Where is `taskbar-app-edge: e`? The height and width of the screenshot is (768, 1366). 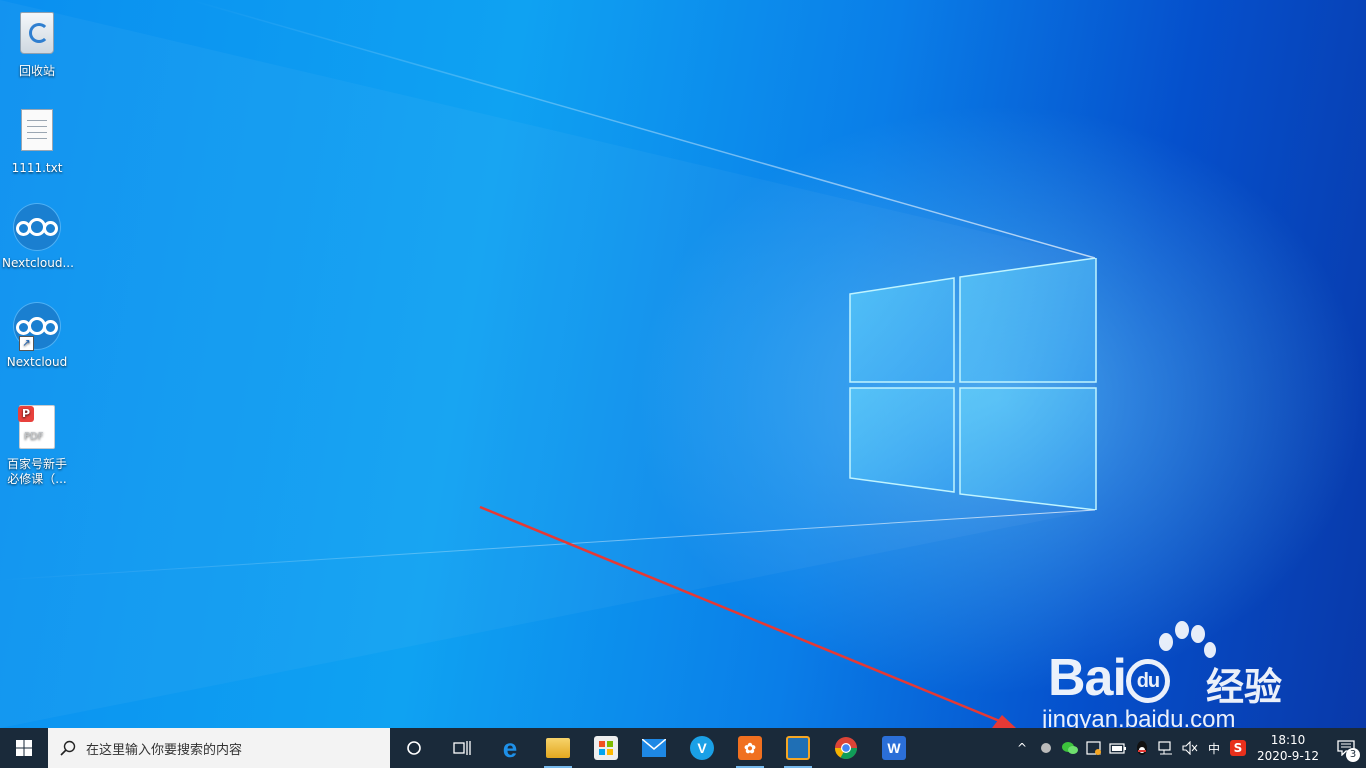
taskbar-app-edge: e is located at coordinates (510, 748).